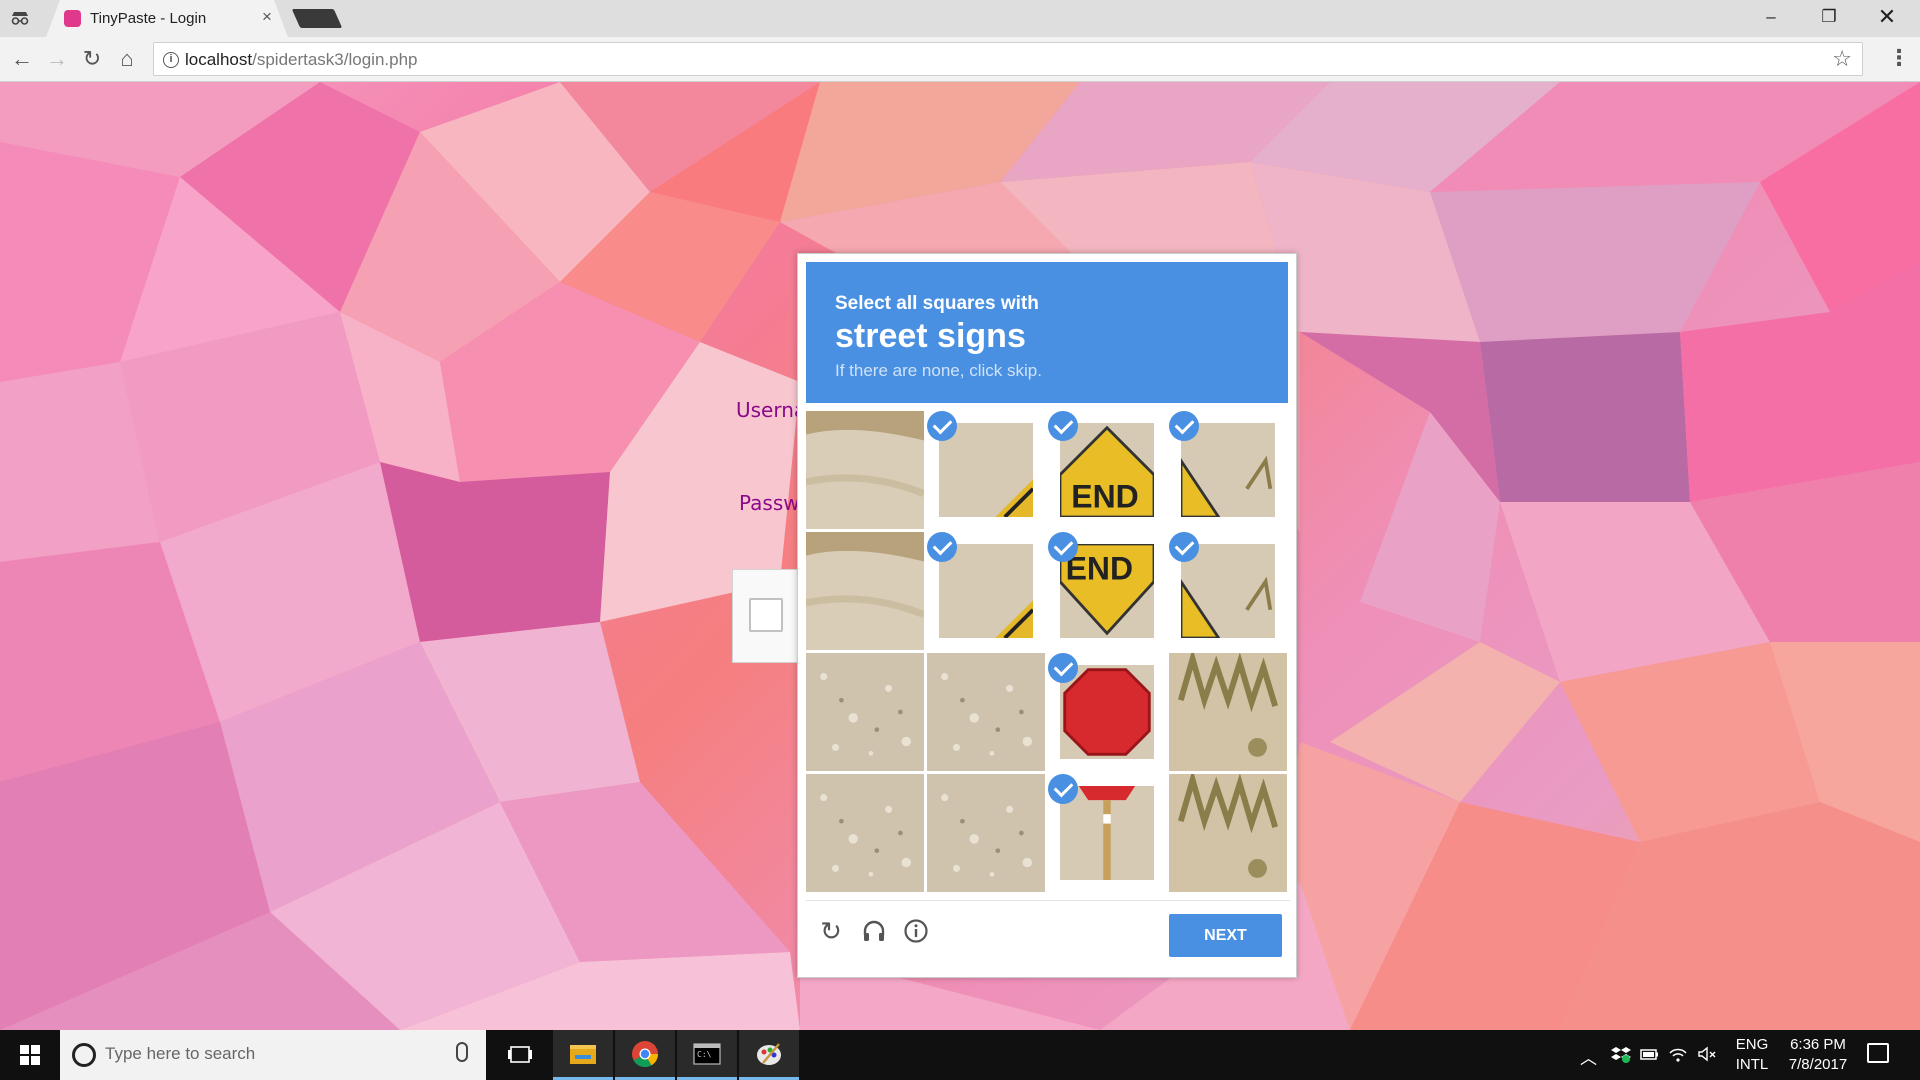 The height and width of the screenshot is (1080, 1920). I want to click on volume-muted-icon, so click(1707, 1054).